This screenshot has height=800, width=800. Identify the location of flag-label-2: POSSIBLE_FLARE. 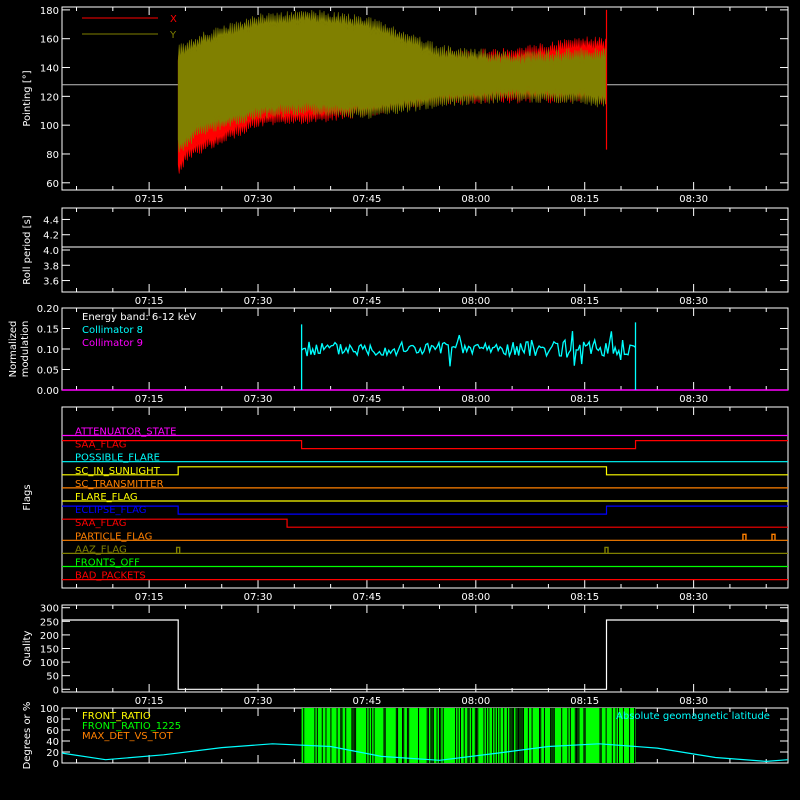
(117, 458).